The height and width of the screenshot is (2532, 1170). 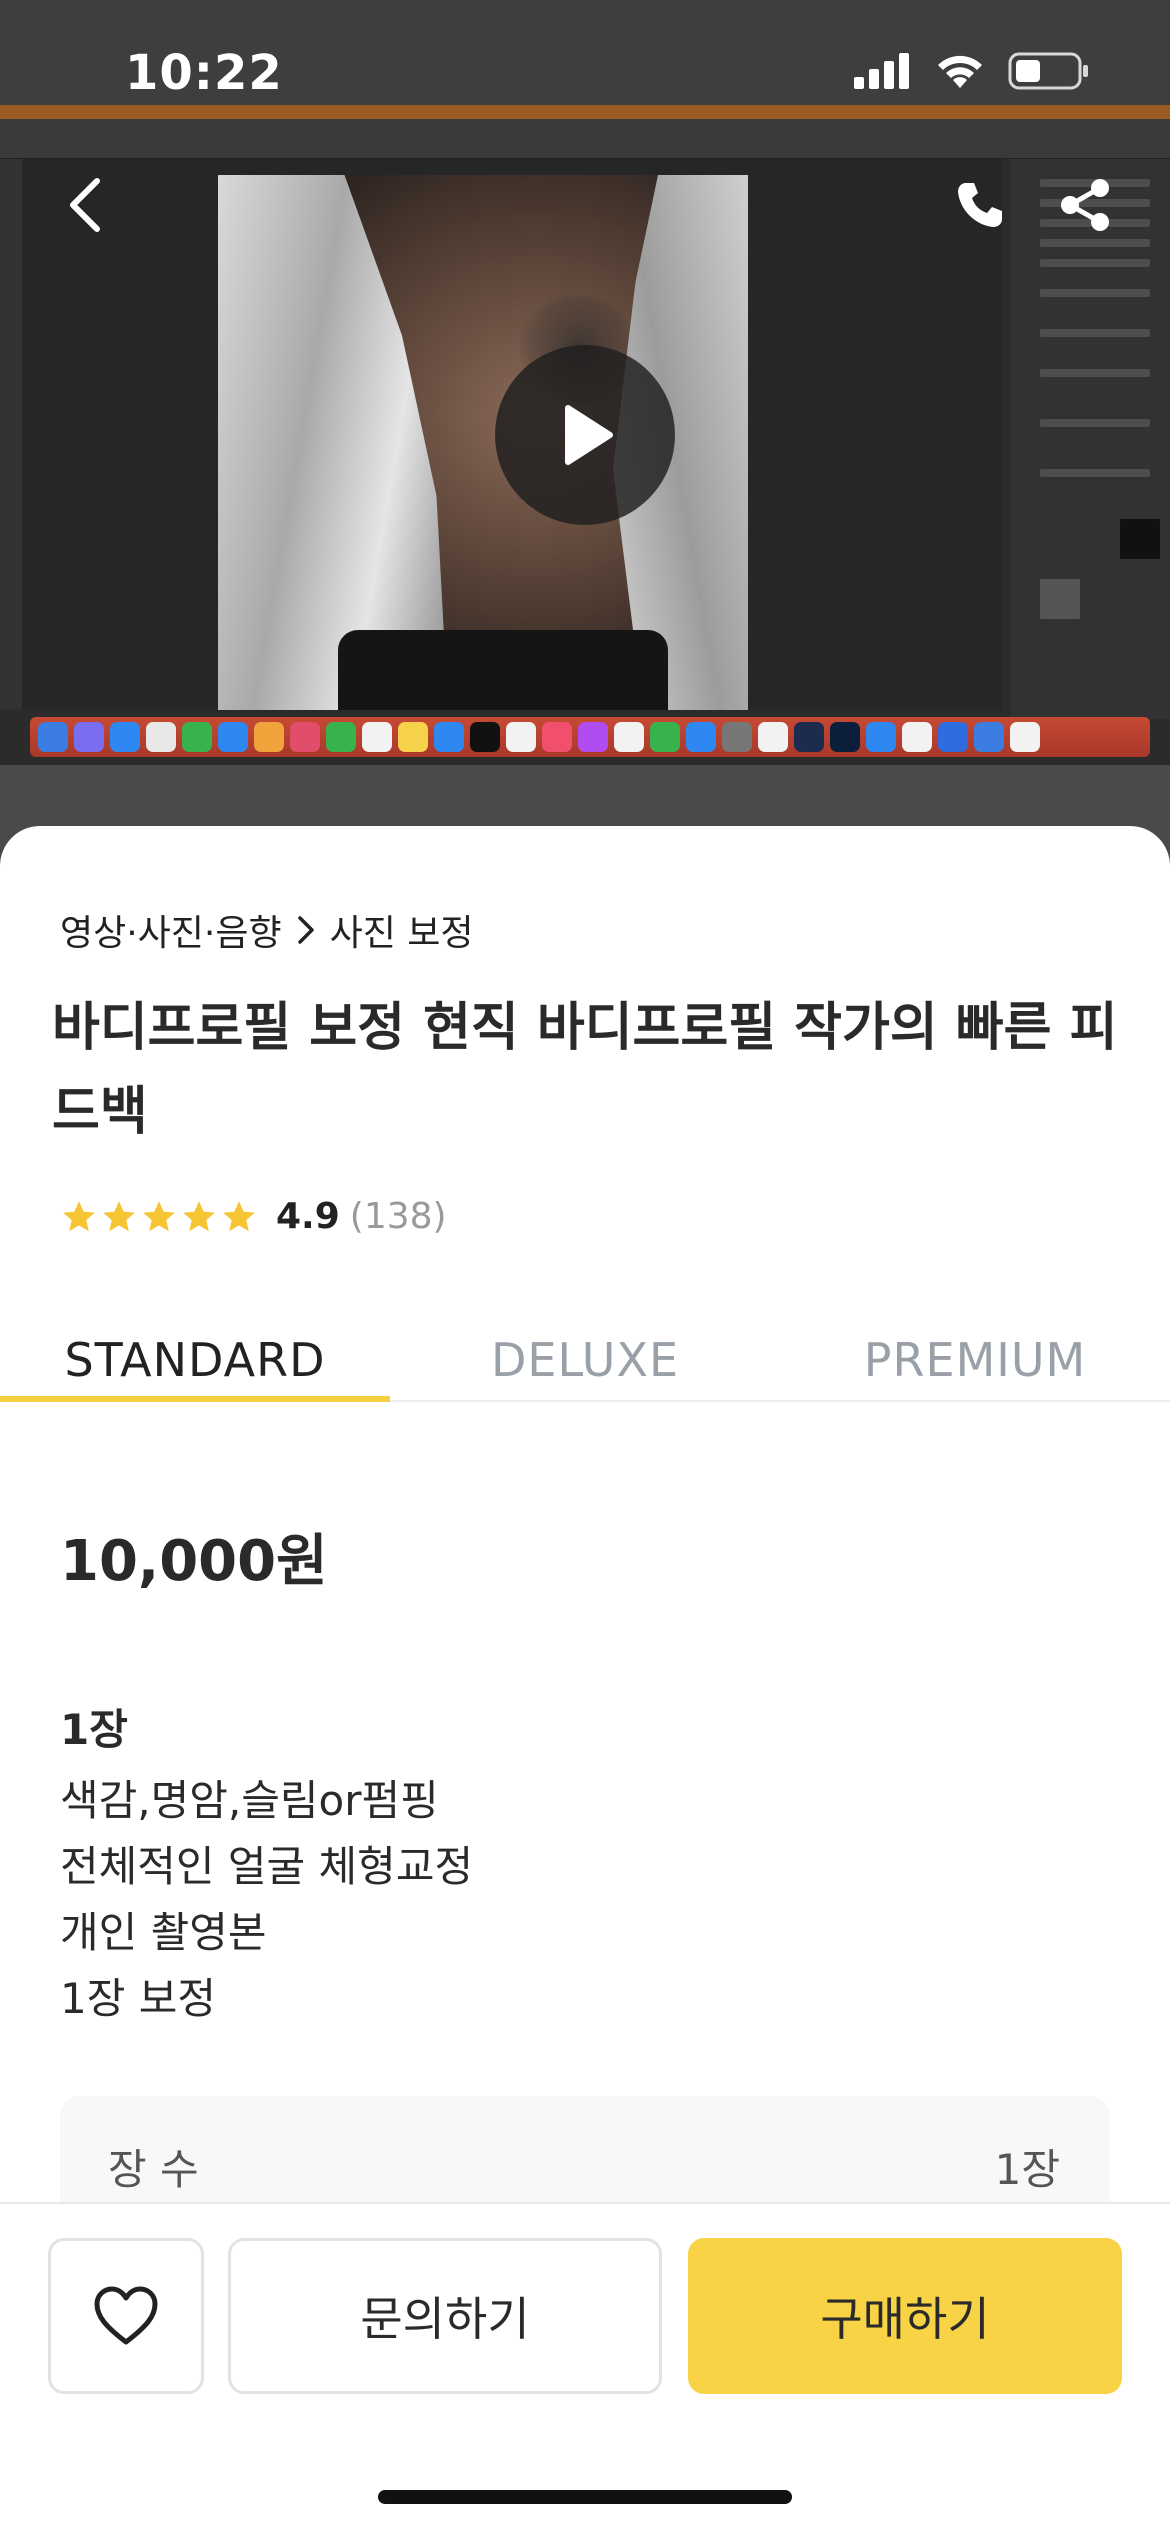 What do you see at coordinates (305, 930) in the screenshot?
I see `chevron-right-icon` at bounding box center [305, 930].